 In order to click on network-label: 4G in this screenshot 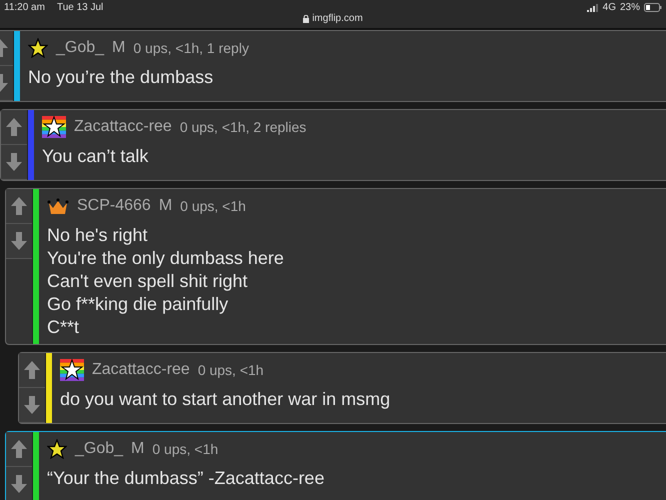, I will do `click(609, 7)`.